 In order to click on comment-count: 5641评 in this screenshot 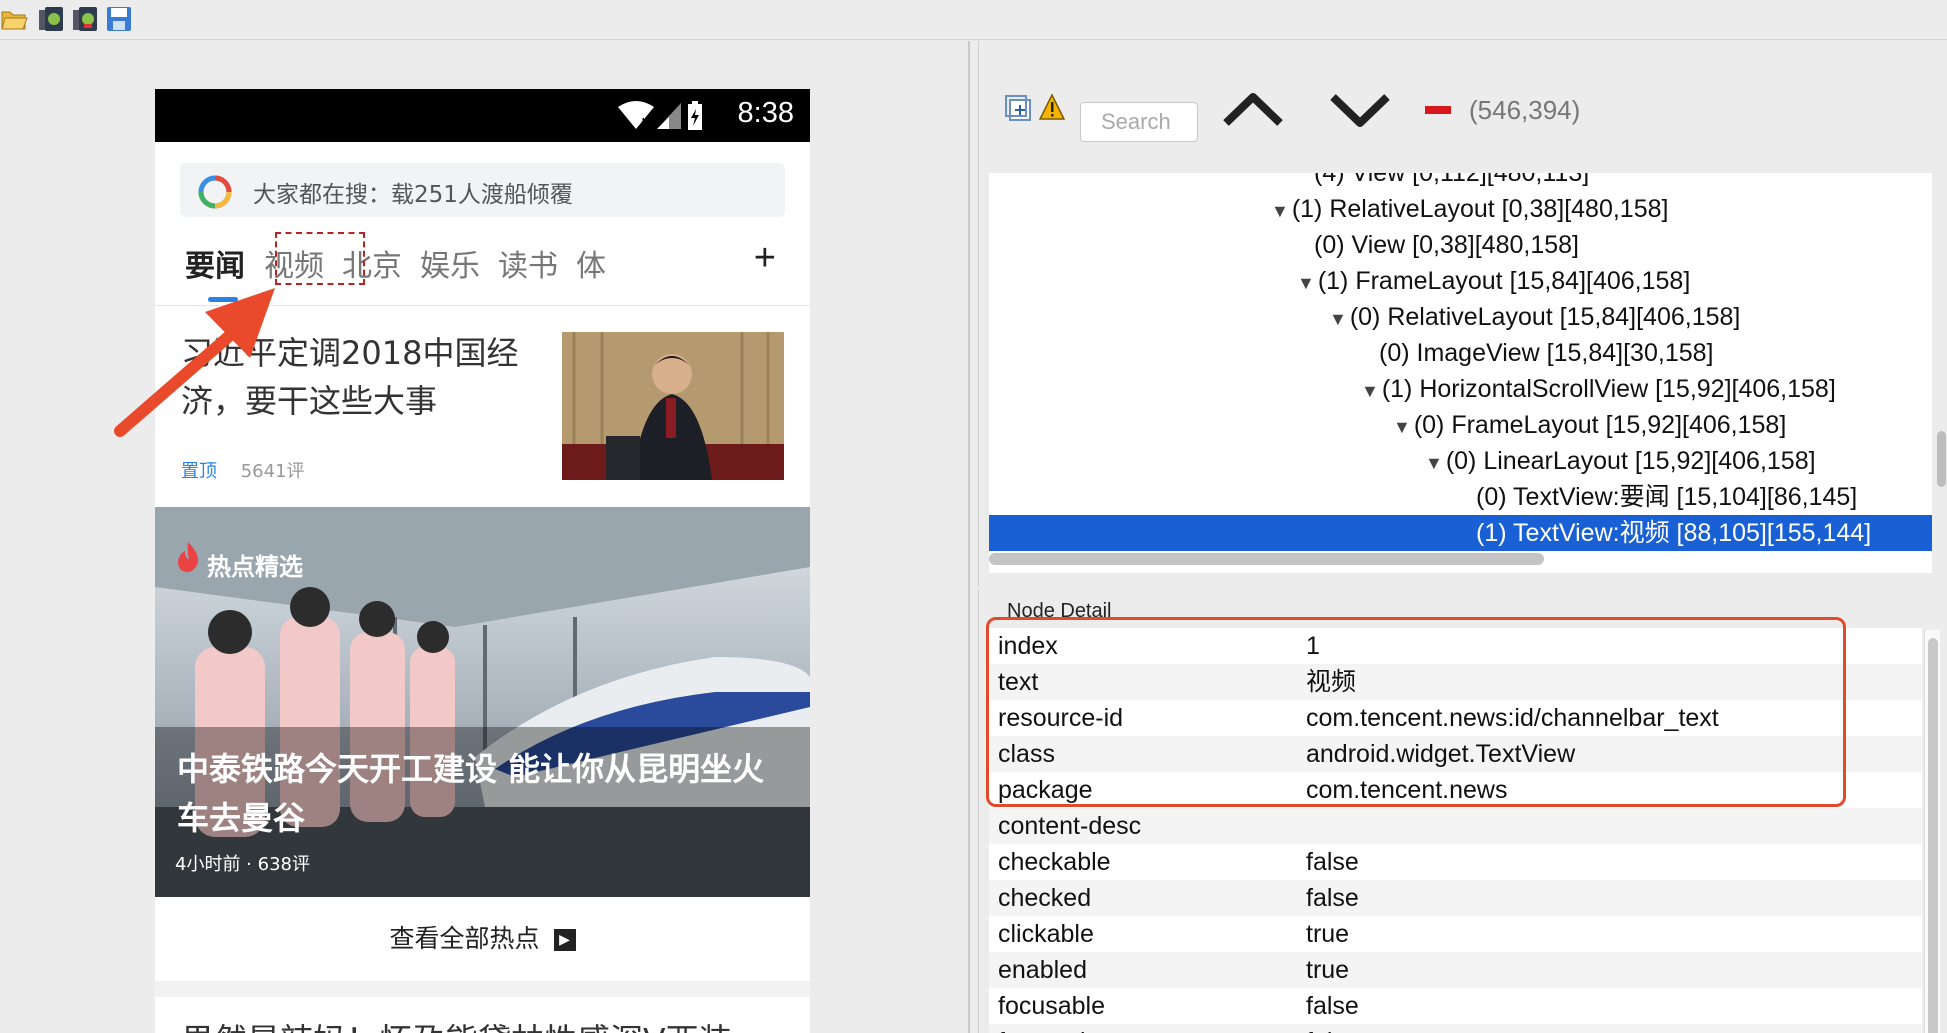, I will do `click(272, 471)`.